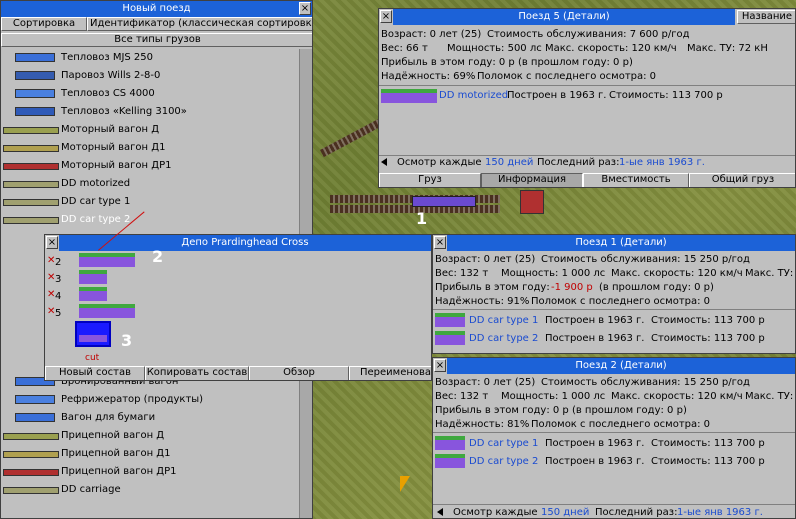  I want to click on list-item: DD car type 1, so click(156, 202).